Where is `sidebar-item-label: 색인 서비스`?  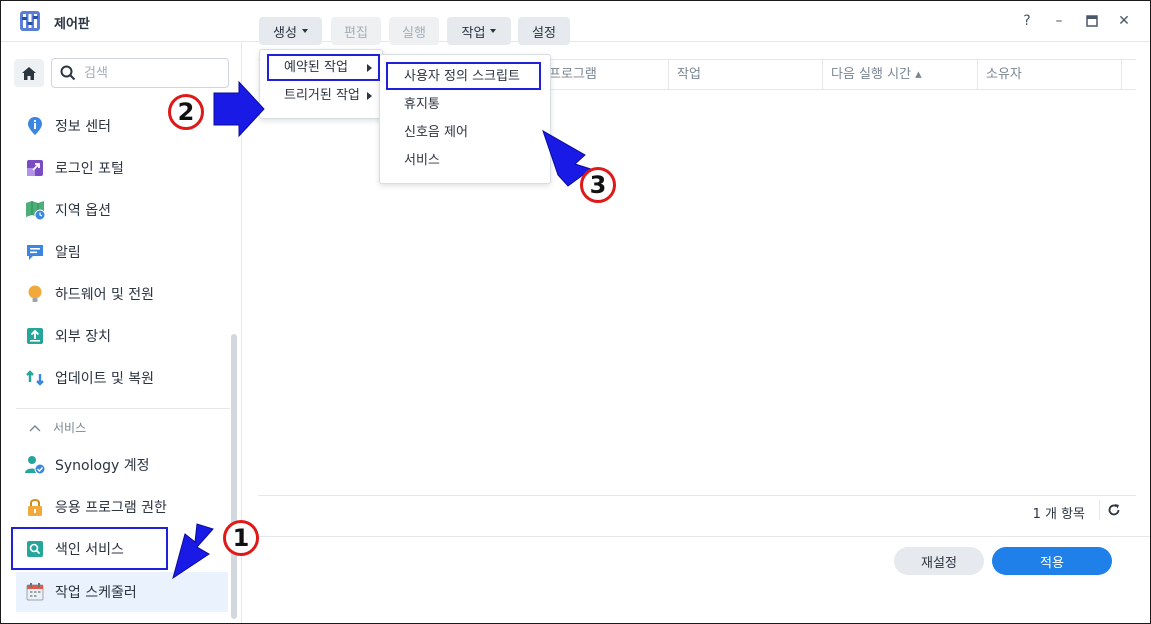 sidebar-item-label: 색인 서비스 is located at coordinates (89, 550).